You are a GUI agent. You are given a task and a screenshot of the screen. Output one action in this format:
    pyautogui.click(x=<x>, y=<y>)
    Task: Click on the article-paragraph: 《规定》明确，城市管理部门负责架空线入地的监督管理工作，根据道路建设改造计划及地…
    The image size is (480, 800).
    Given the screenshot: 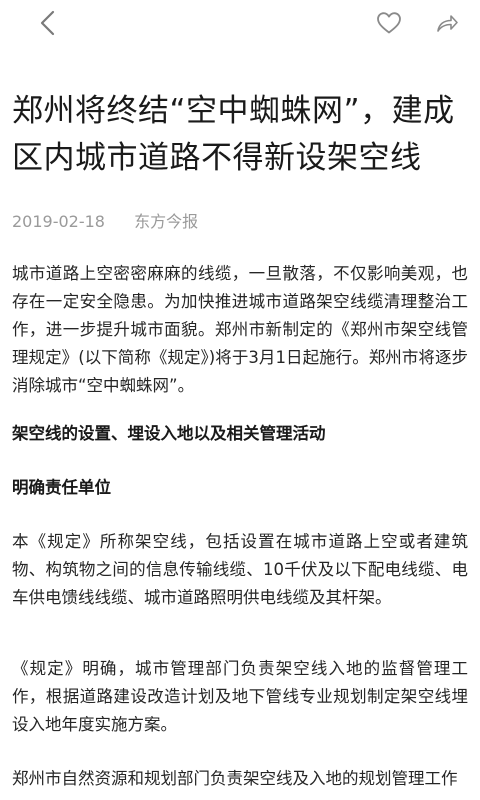 What is the action you would take?
    pyautogui.click(x=240, y=696)
    